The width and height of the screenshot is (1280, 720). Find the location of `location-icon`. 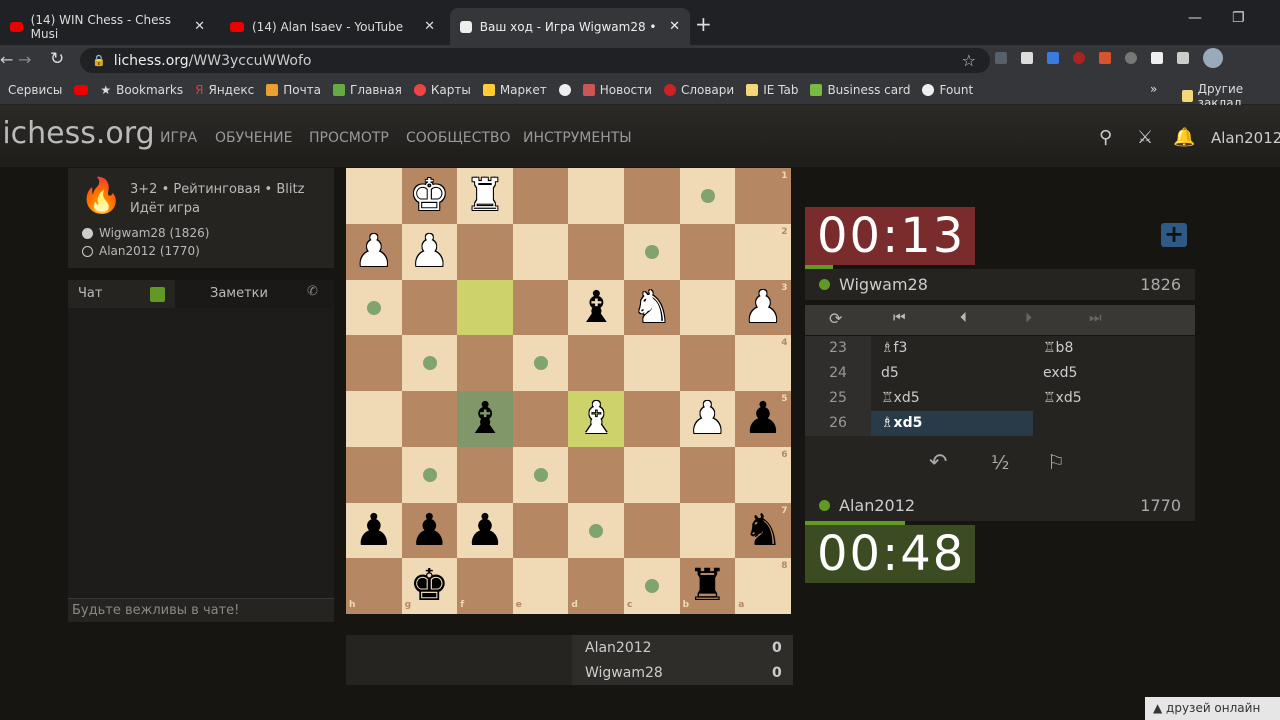

location-icon is located at coordinates (1131, 58).